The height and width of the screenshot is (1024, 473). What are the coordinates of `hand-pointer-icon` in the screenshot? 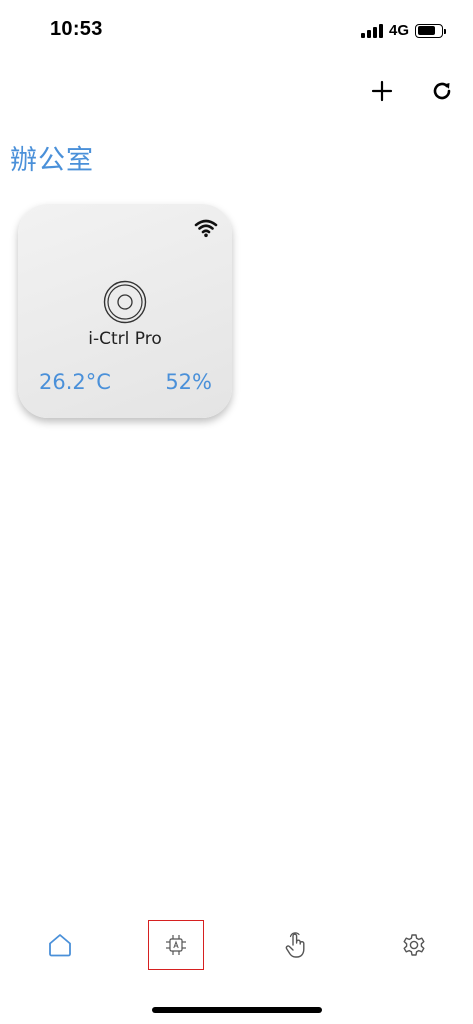 It's located at (295, 945).